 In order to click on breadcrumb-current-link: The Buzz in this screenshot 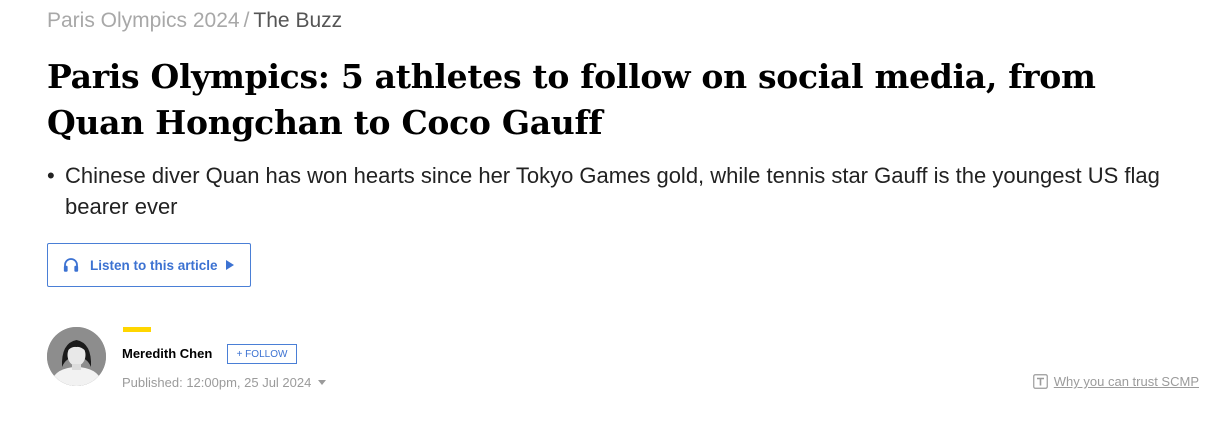, I will do `click(297, 20)`.